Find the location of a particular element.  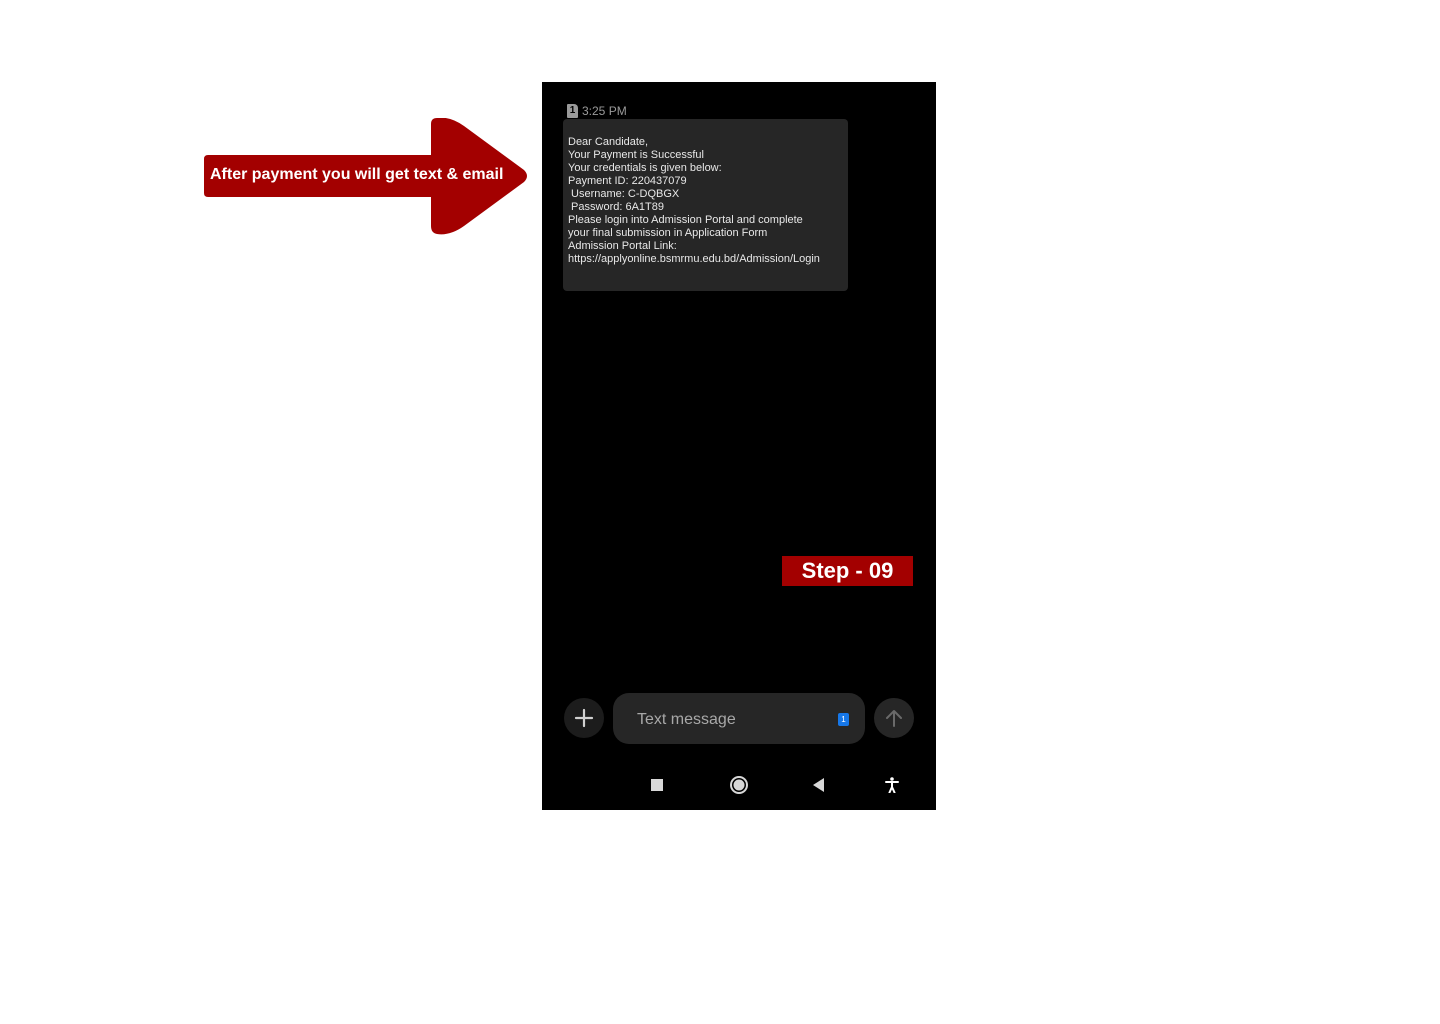

callout-arrow: After payment you will get text & email is located at coordinates (367, 177).